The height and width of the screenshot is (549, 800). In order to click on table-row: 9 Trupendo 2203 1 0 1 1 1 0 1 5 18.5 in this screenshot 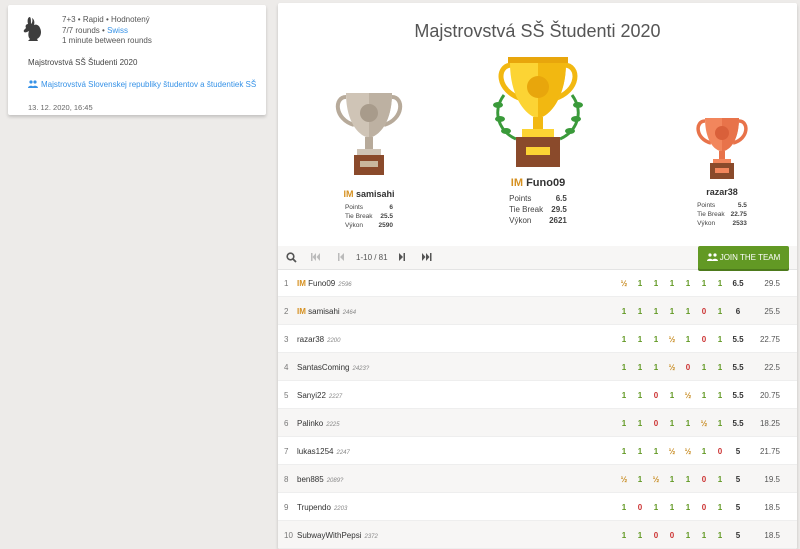, I will do `click(537, 507)`.